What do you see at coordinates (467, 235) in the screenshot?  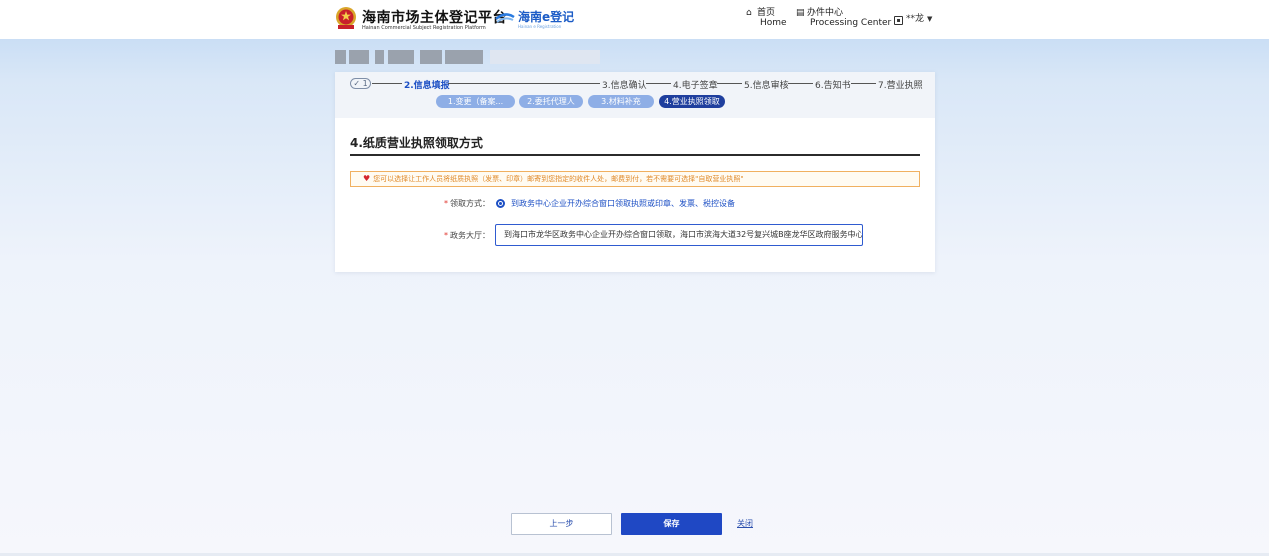 I see `hall-label: * 政务大厅：` at bounding box center [467, 235].